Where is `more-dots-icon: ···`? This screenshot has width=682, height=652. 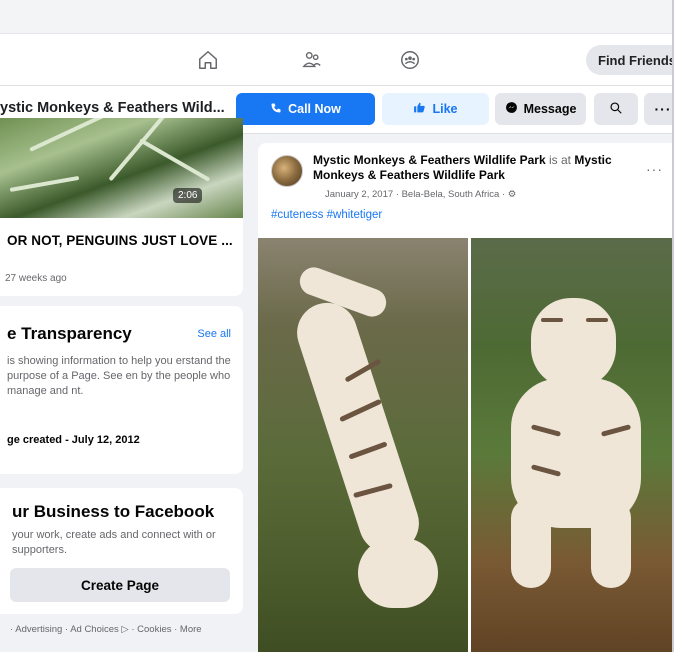 more-dots-icon: ··· is located at coordinates (663, 109).